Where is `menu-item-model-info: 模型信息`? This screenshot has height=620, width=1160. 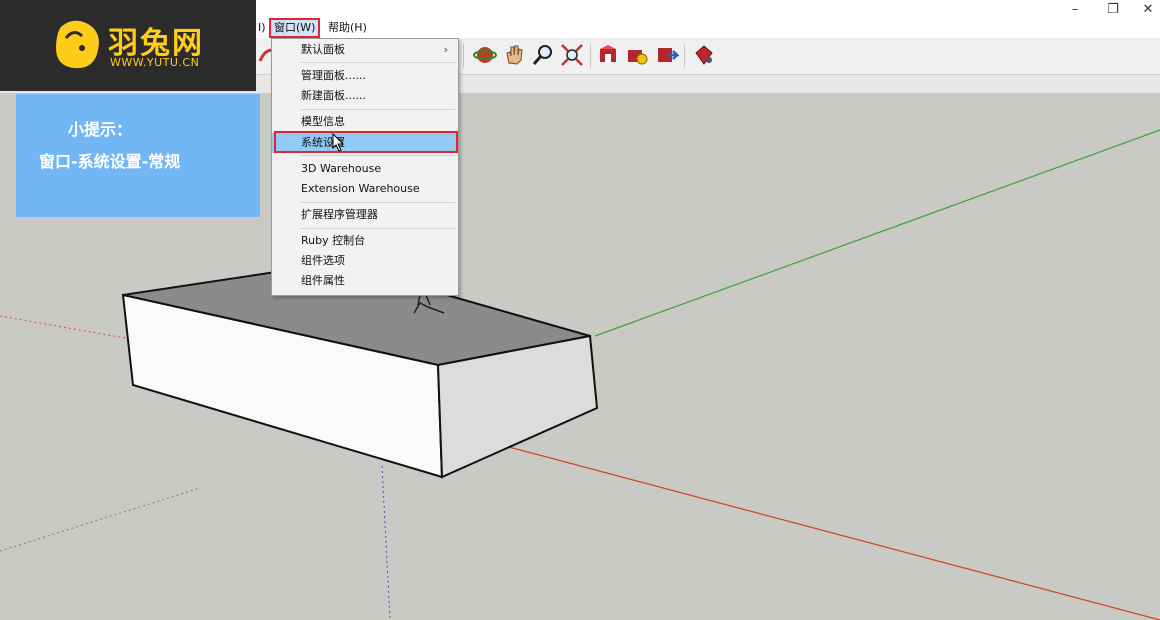
menu-item-model-info: 模型信息 is located at coordinates (365, 122).